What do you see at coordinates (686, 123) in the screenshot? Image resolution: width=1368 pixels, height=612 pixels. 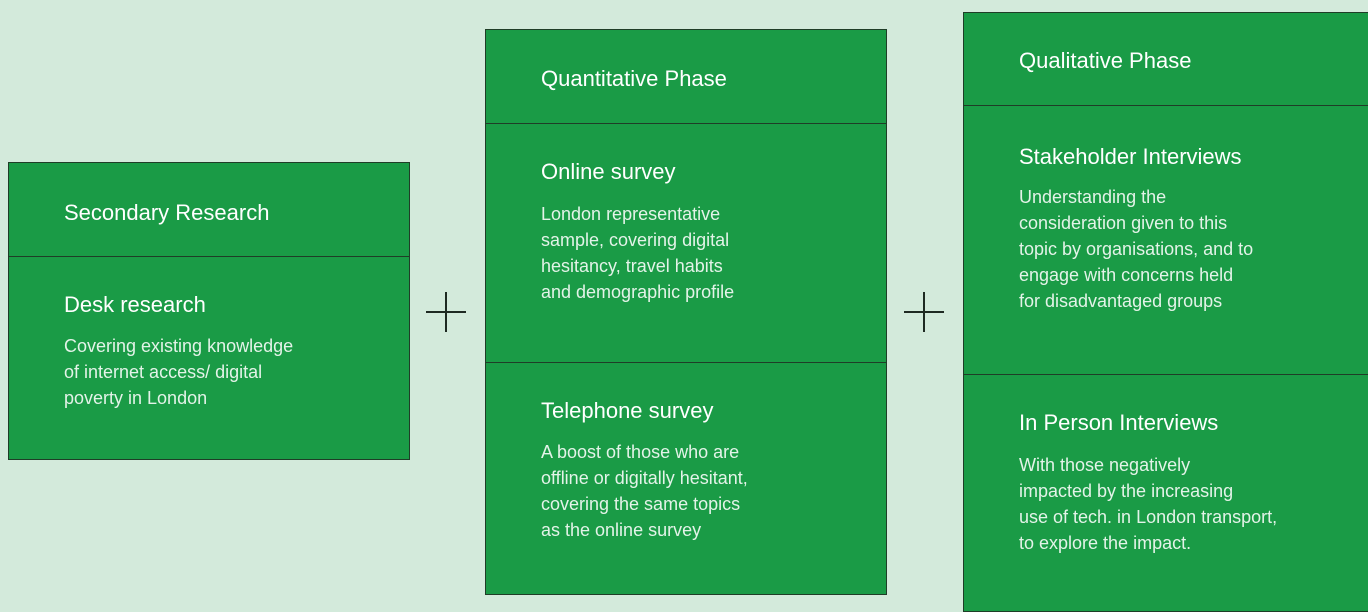 I see `quantitative-header-divider` at bounding box center [686, 123].